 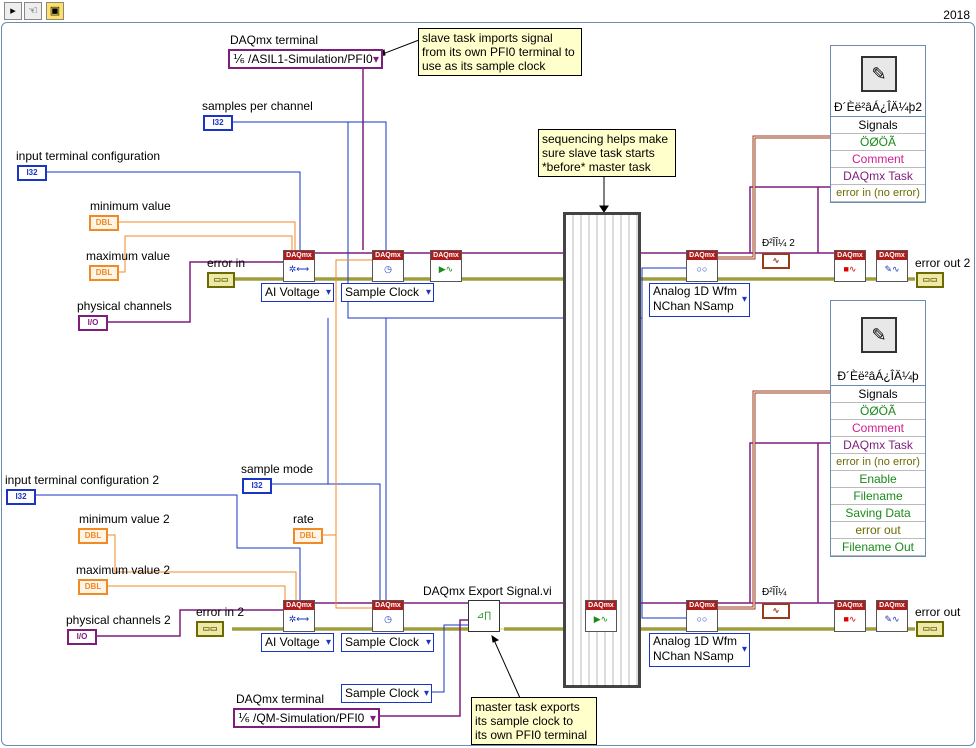 What do you see at coordinates (695, 641) in the screenshot?
I see `analog-wfm-line1: Analog 1D Wfm` at bounding box center [695, 641].